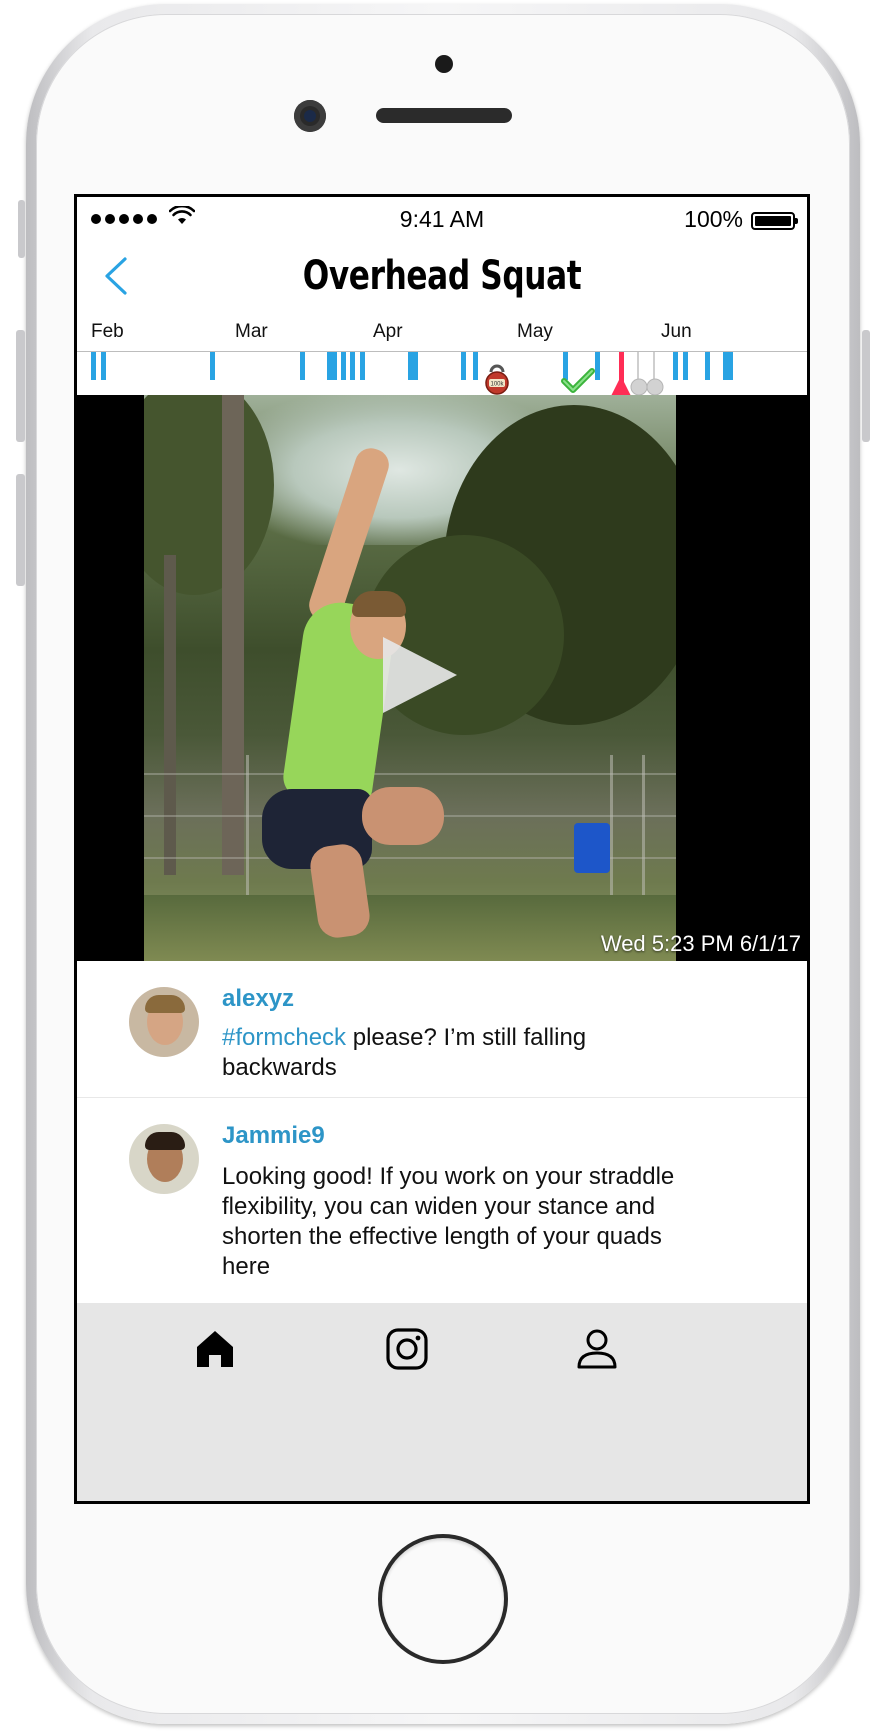 The height and width of the screenshot is (1732, 886). Describe the element at coordinates (115, 276) in the screenshot. I see `chevron-left-icon` at that location.